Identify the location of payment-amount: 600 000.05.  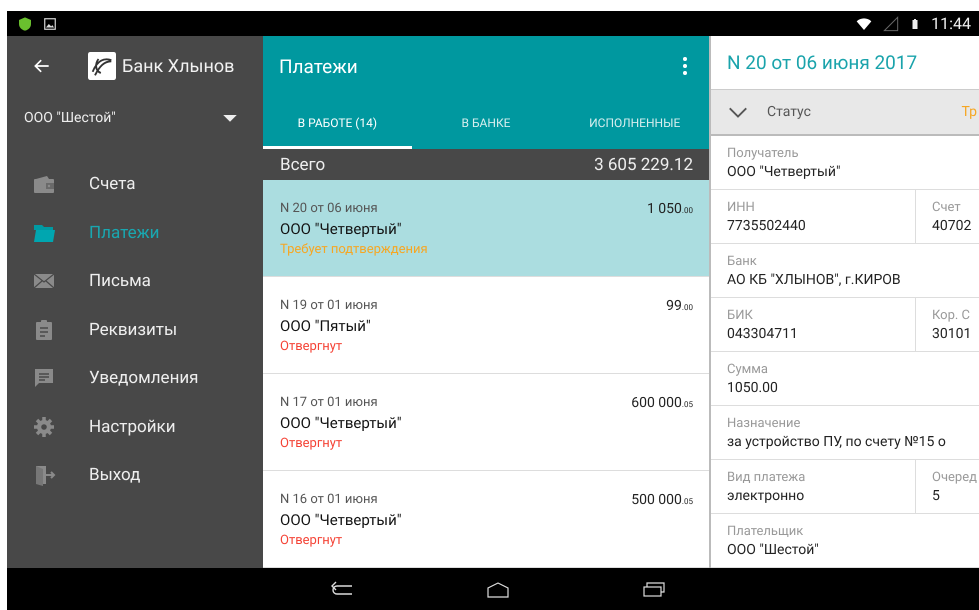
(662, 404).